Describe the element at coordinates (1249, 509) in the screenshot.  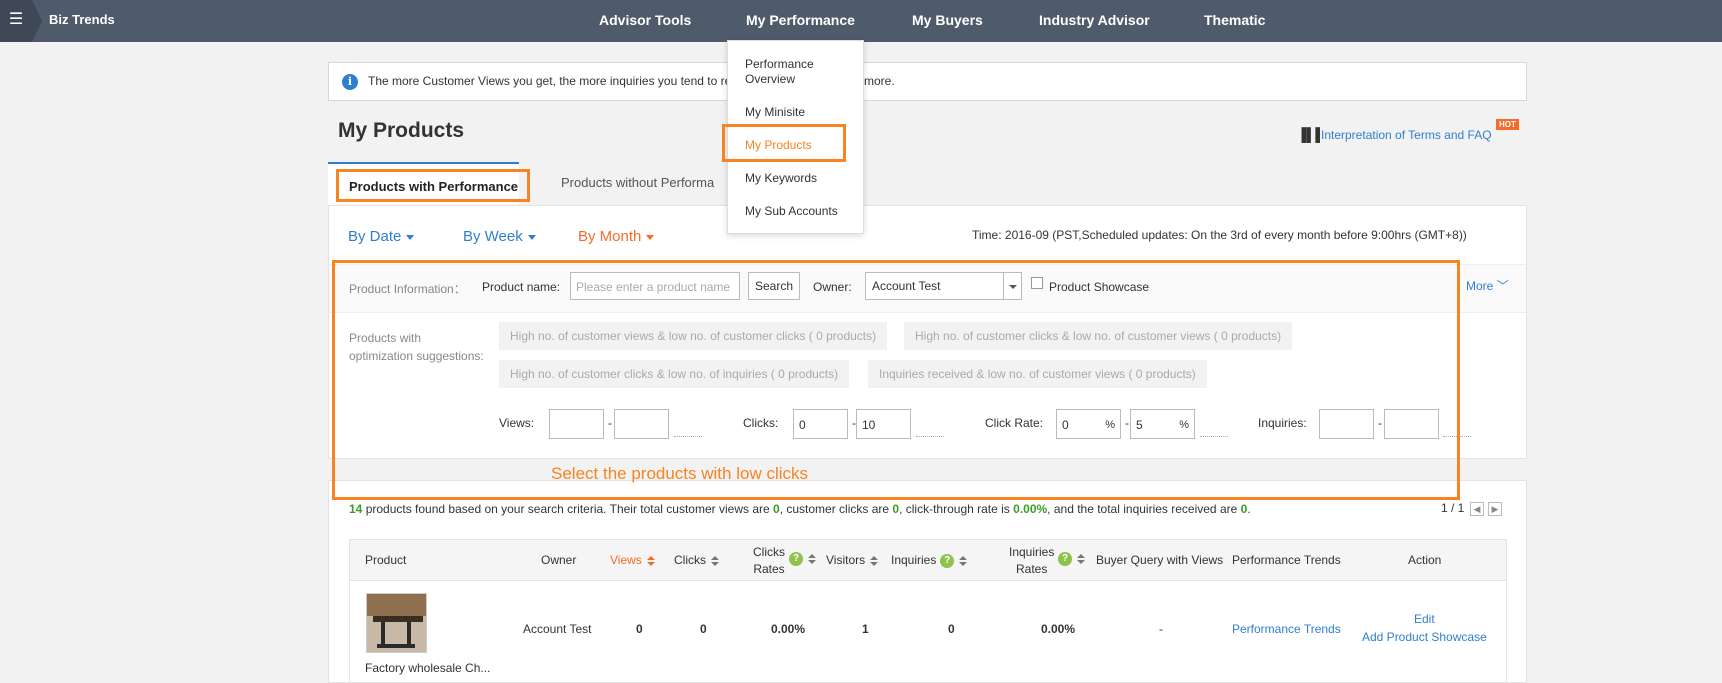
I see `summary-text: .` at that location.